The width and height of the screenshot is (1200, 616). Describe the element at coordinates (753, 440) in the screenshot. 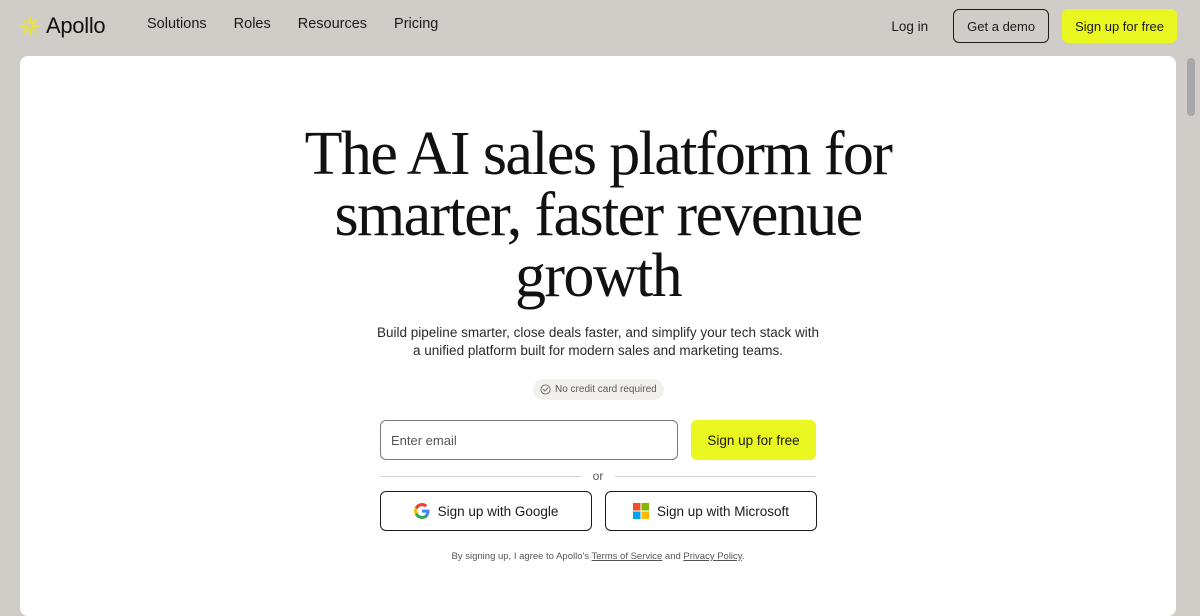

I see `signup-submit-button: Sign up for free` at that location.